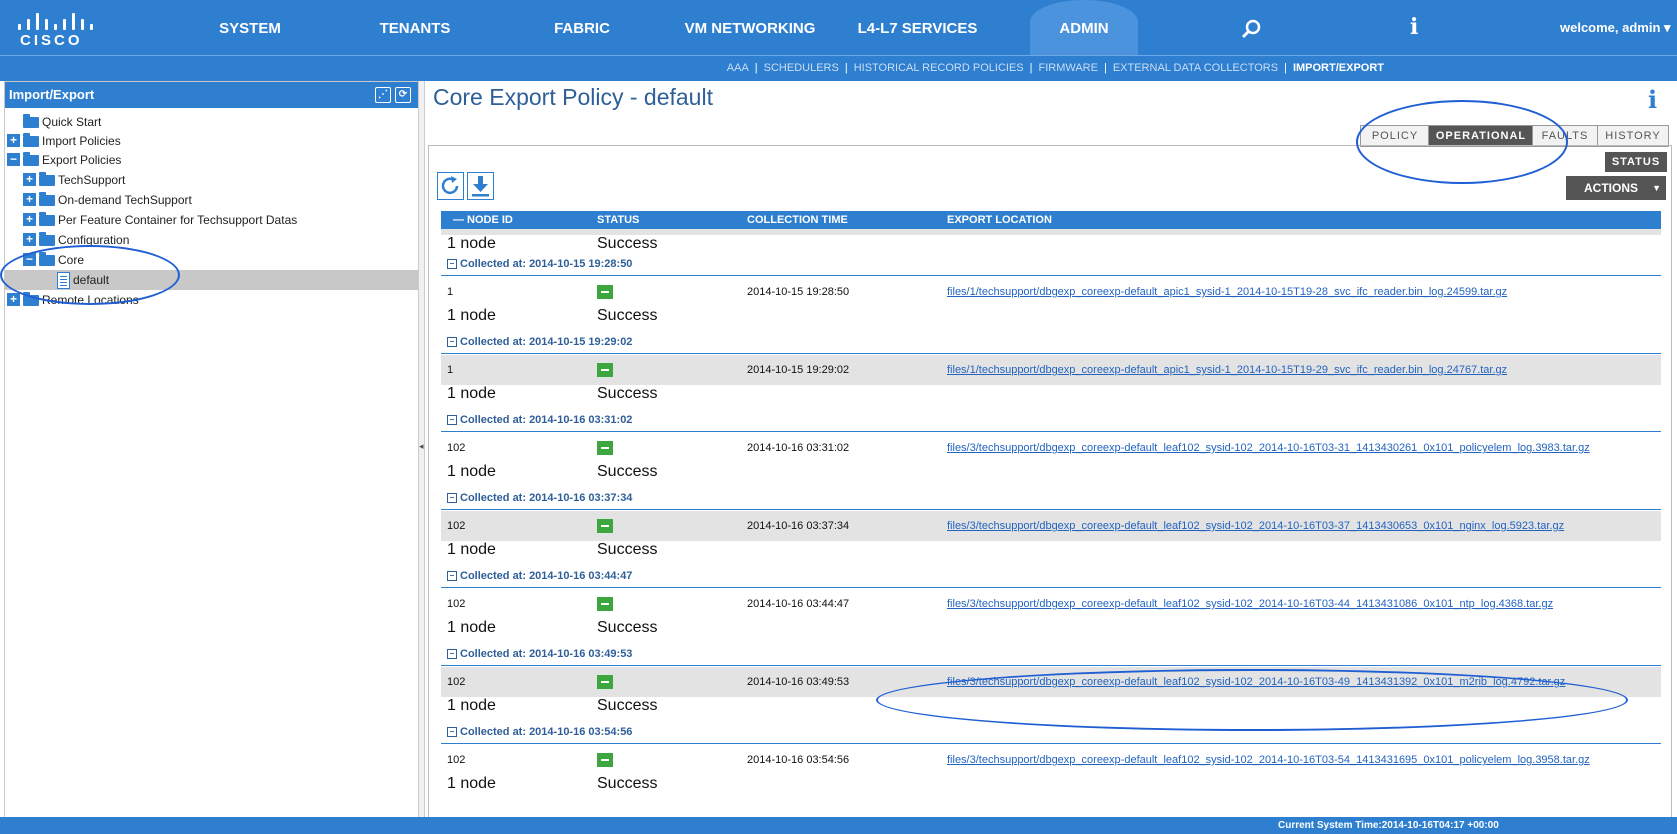  Describe the element at coordinates (458, 220) in the screenshot. I see `collapse-all-icon: —` at that location.